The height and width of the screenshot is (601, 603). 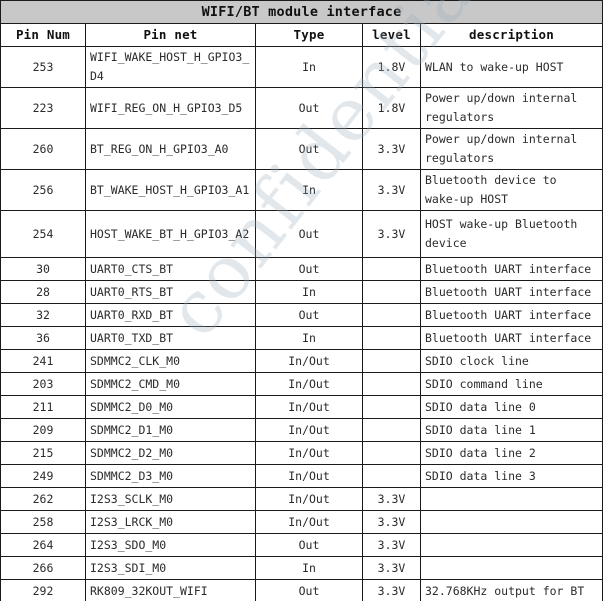 What do you see at coordinates (170, 430) in the screenshot?
I see `cell-pin-net: SDMMC2_D1_M0` at bounding box center [170, 430].